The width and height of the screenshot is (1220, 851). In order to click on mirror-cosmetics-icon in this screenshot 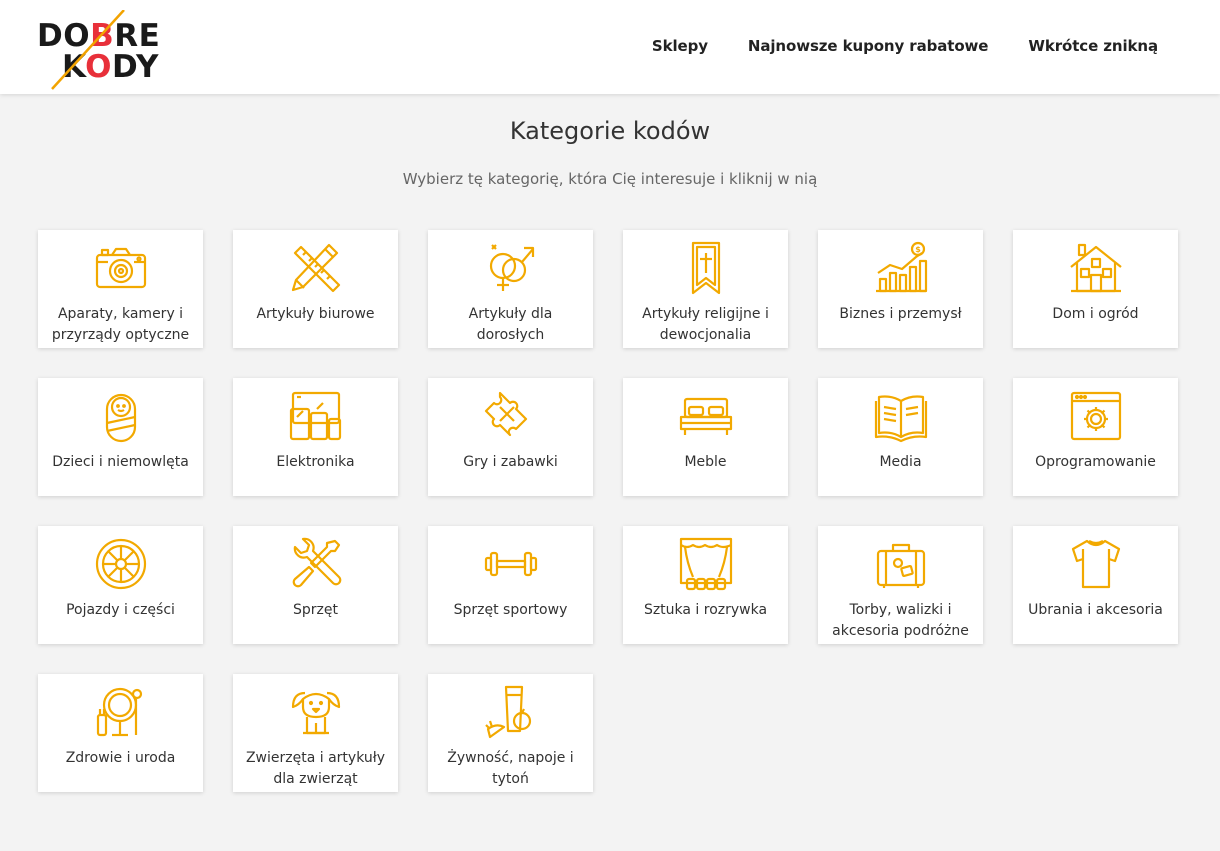, I will do `click(121, 712)`.